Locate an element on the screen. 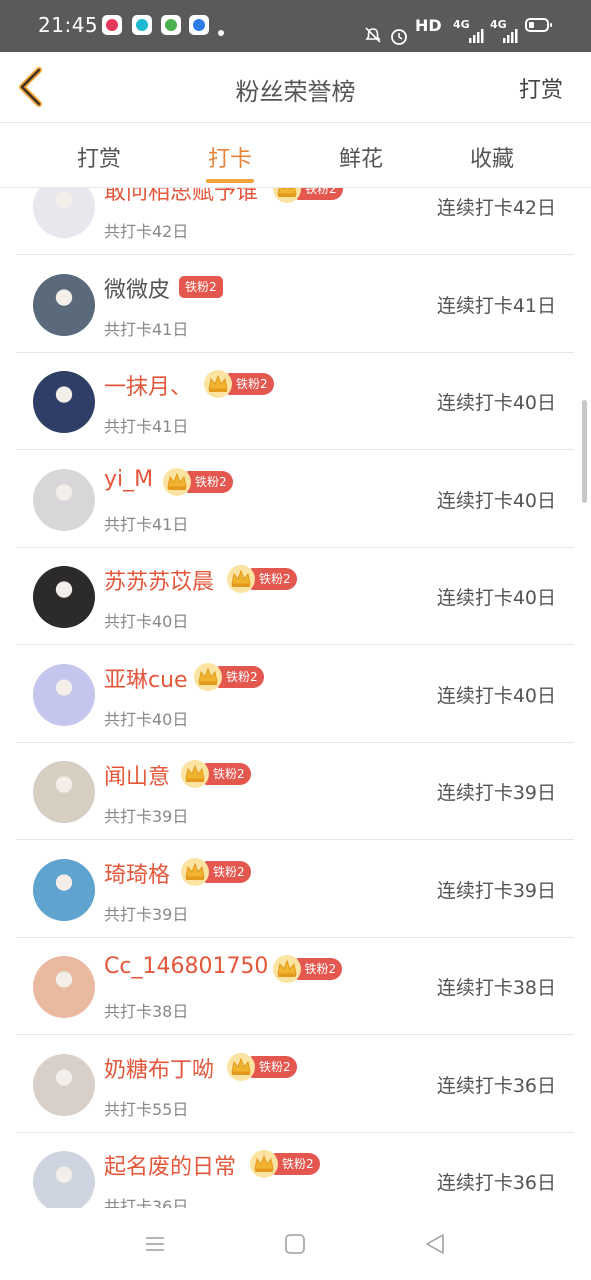 The height and width of the screenshot is (1280, 591). back-nav-icon is located at coordinates (435, 1244).